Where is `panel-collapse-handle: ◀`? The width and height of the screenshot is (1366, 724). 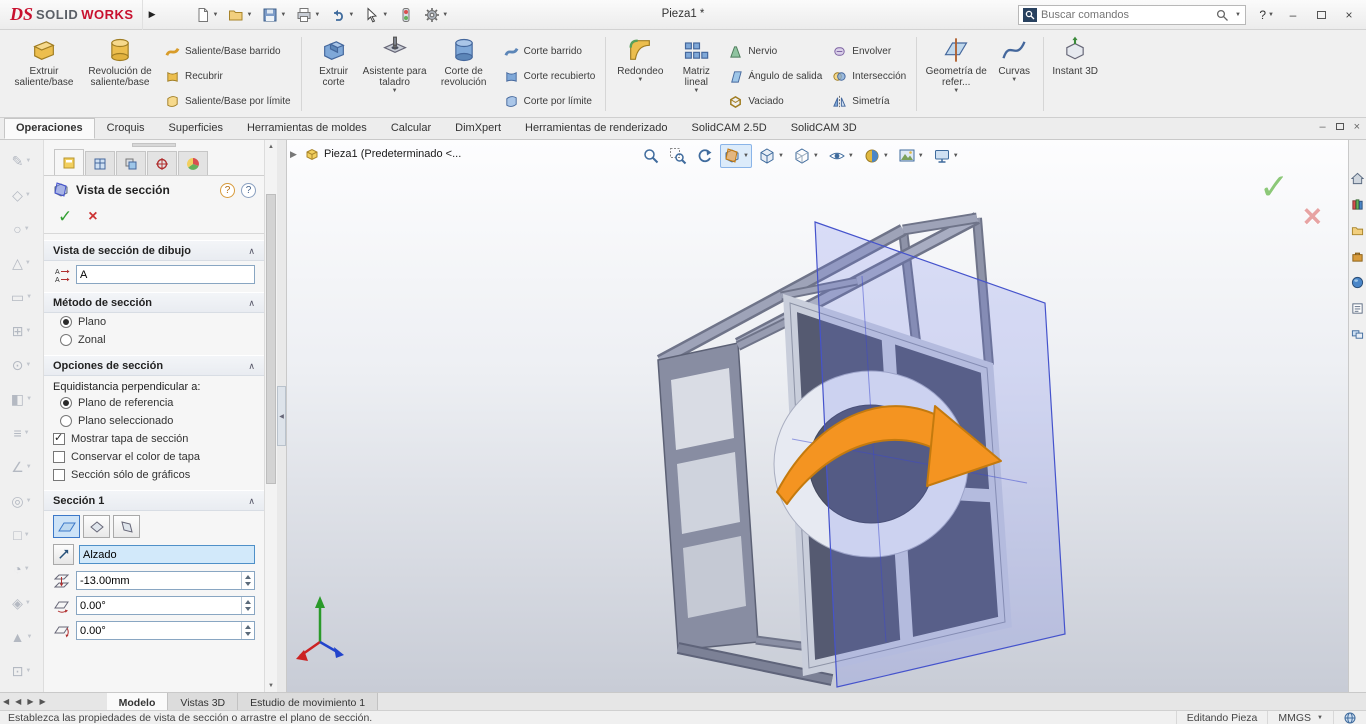
panel-collapse-handle: ◀ is located at coordinates (281, 416).